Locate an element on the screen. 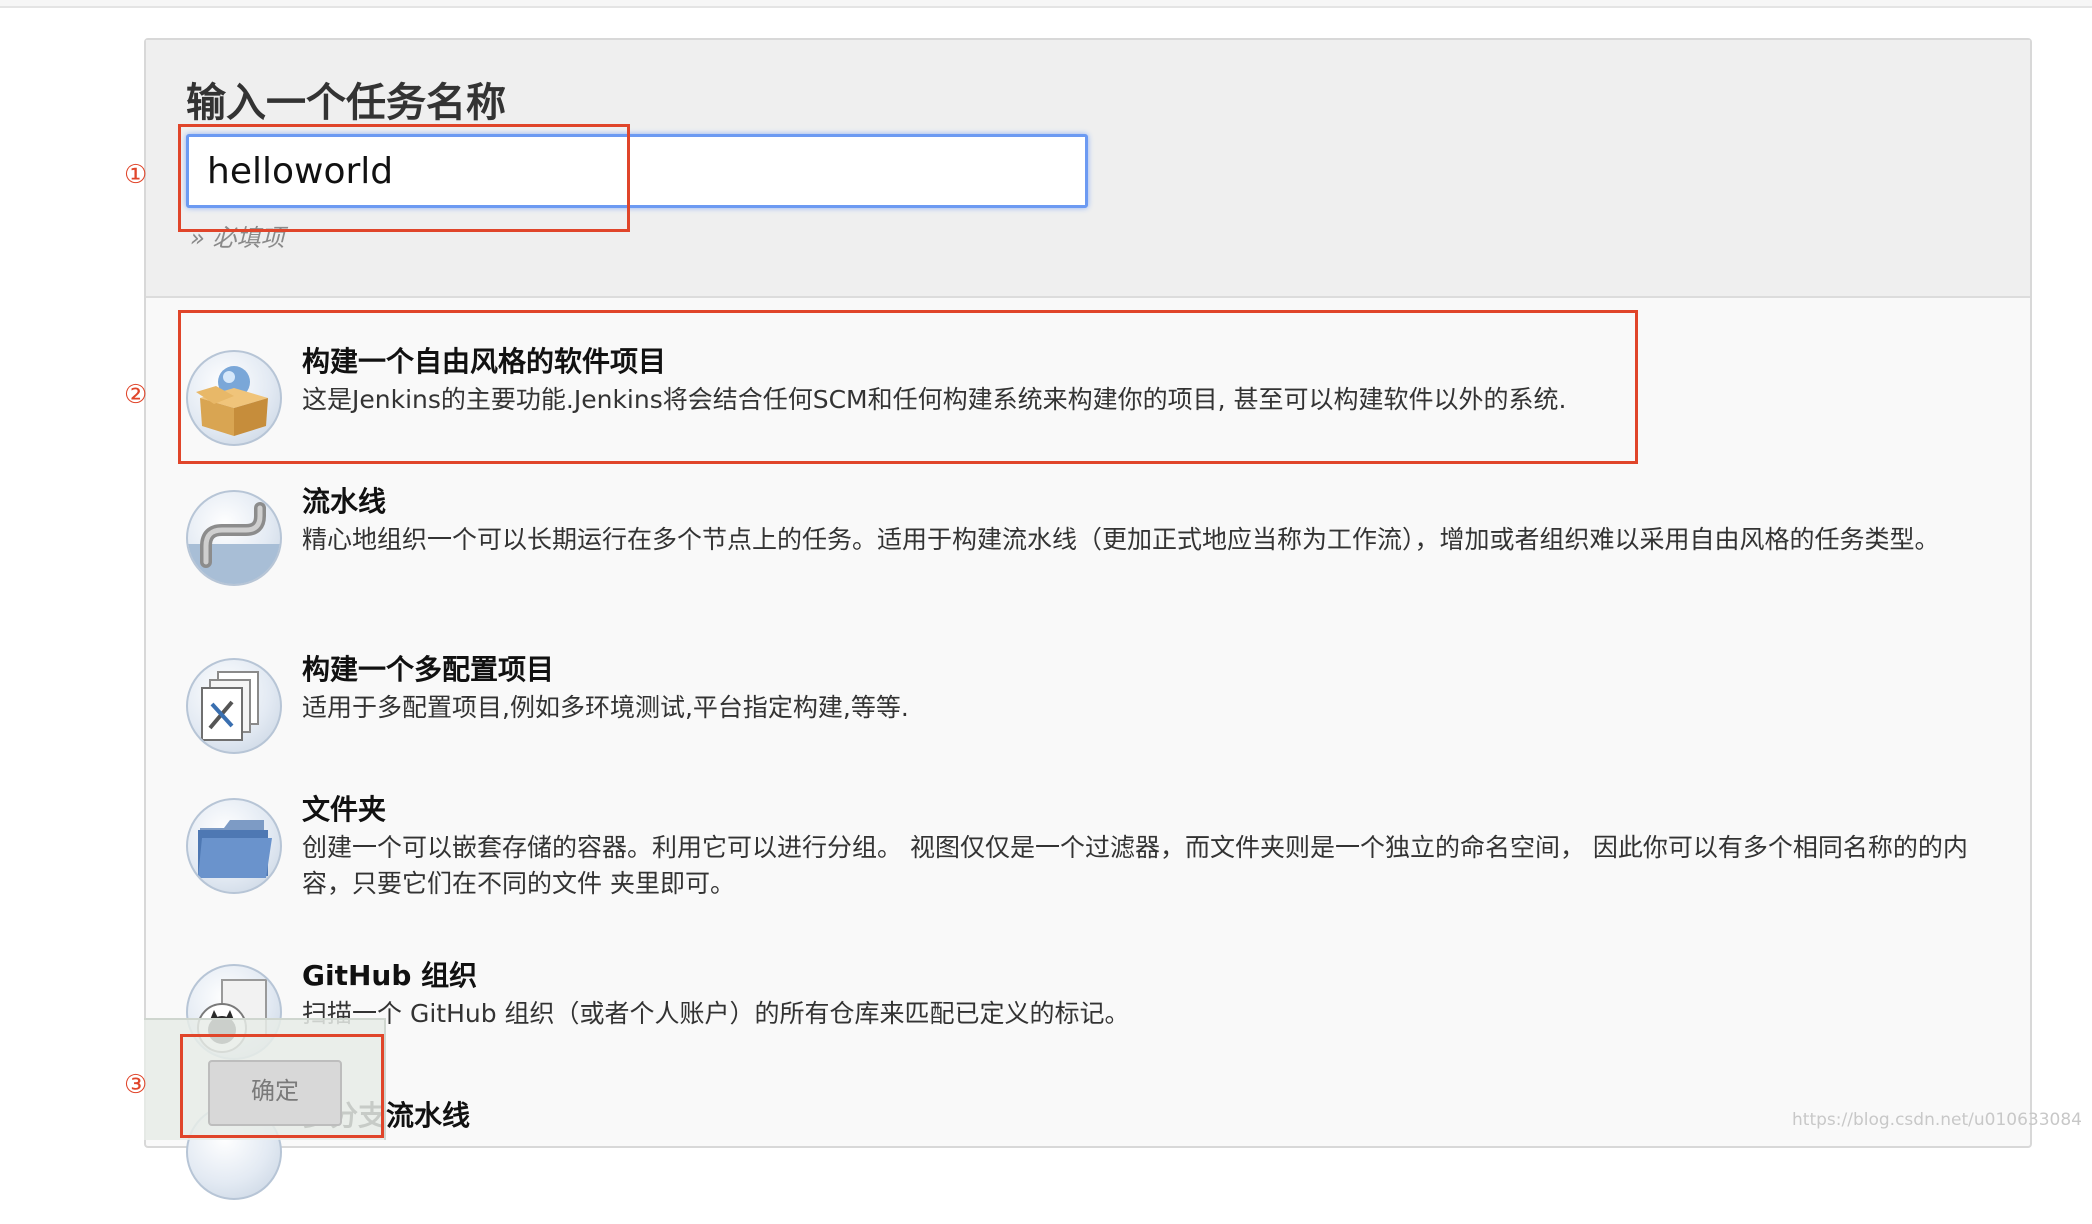  item-title: 文件夹 is located at coordinates (344, 809).